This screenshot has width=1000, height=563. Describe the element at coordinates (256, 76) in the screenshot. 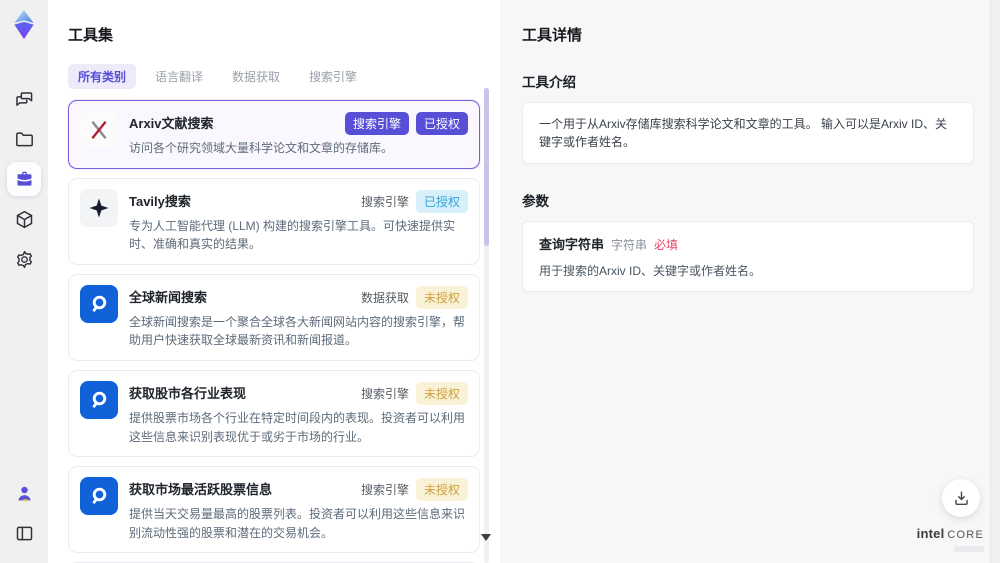

I see `category-tab-2: 数据获取` at that location.